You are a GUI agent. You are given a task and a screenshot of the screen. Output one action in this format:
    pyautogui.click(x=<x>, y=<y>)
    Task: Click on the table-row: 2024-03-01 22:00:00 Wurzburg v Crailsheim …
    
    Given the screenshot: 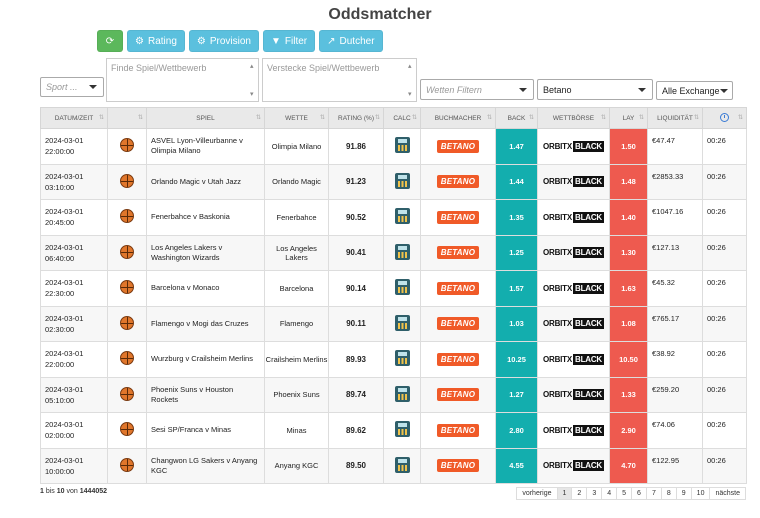 What is the action you would take?
    pyautogui.click(x=393, y=359)
    